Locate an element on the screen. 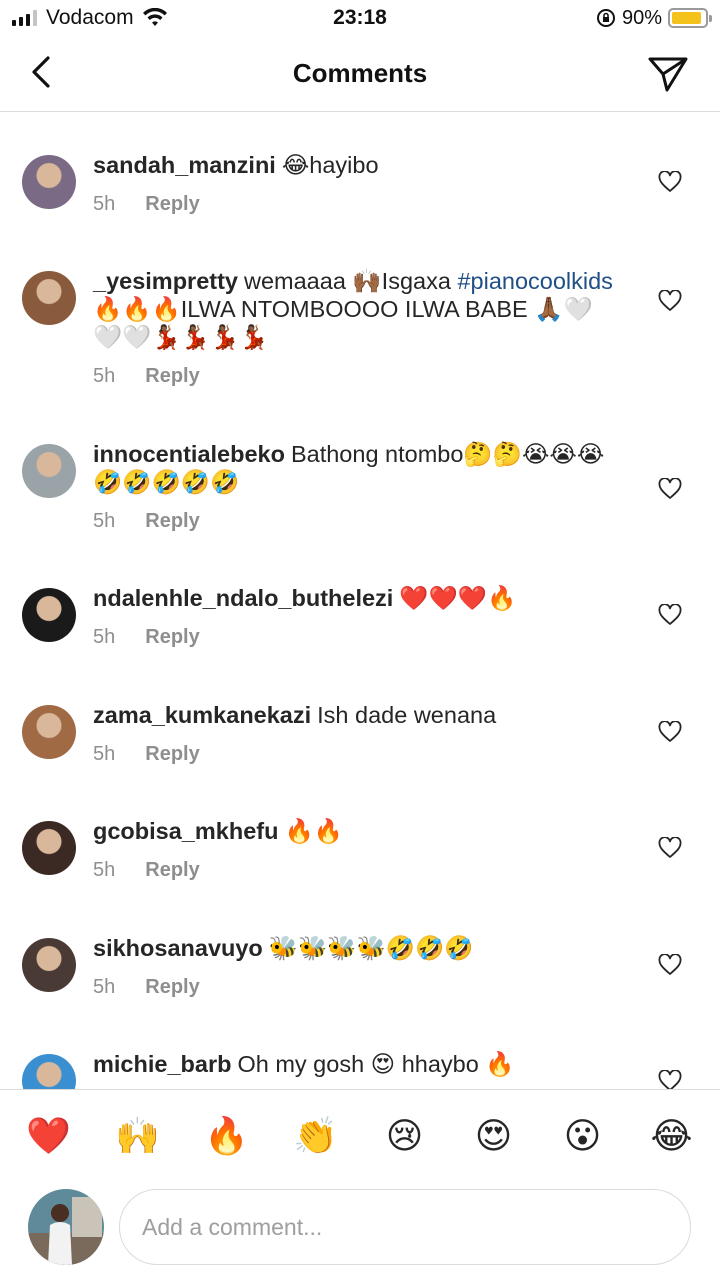 This screenshot has width=720, height=1280. comment-username: _yesimpretty is located at coordinates (165, 281).